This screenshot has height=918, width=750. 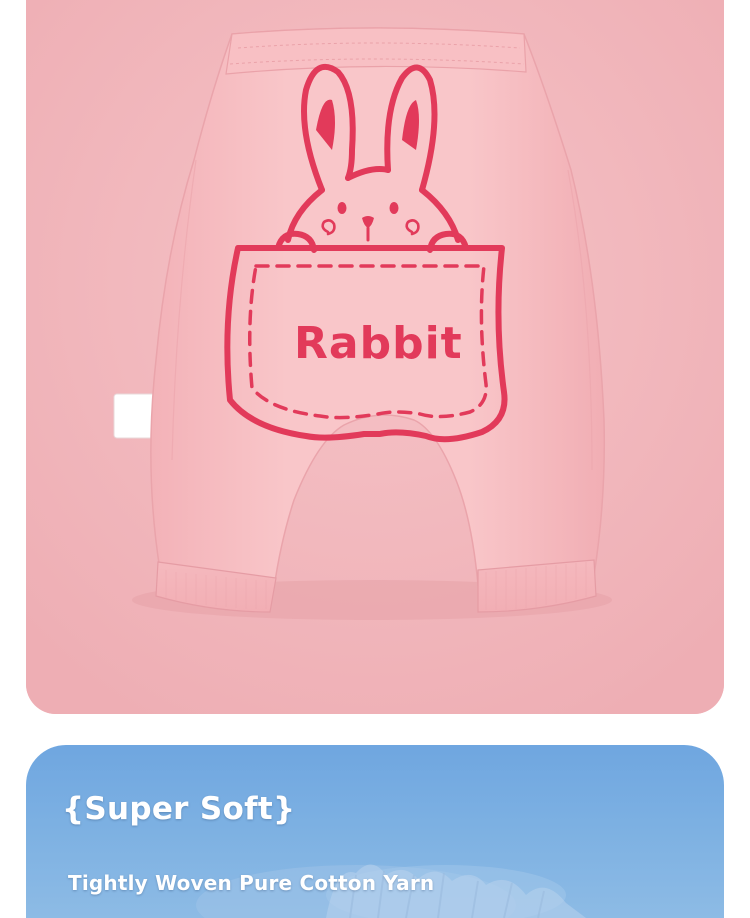 What do you see at coordinates (378, 343) in the screenshot?
I see `rabbit-print-text: Rabbit` at bounding box center [378, 343].